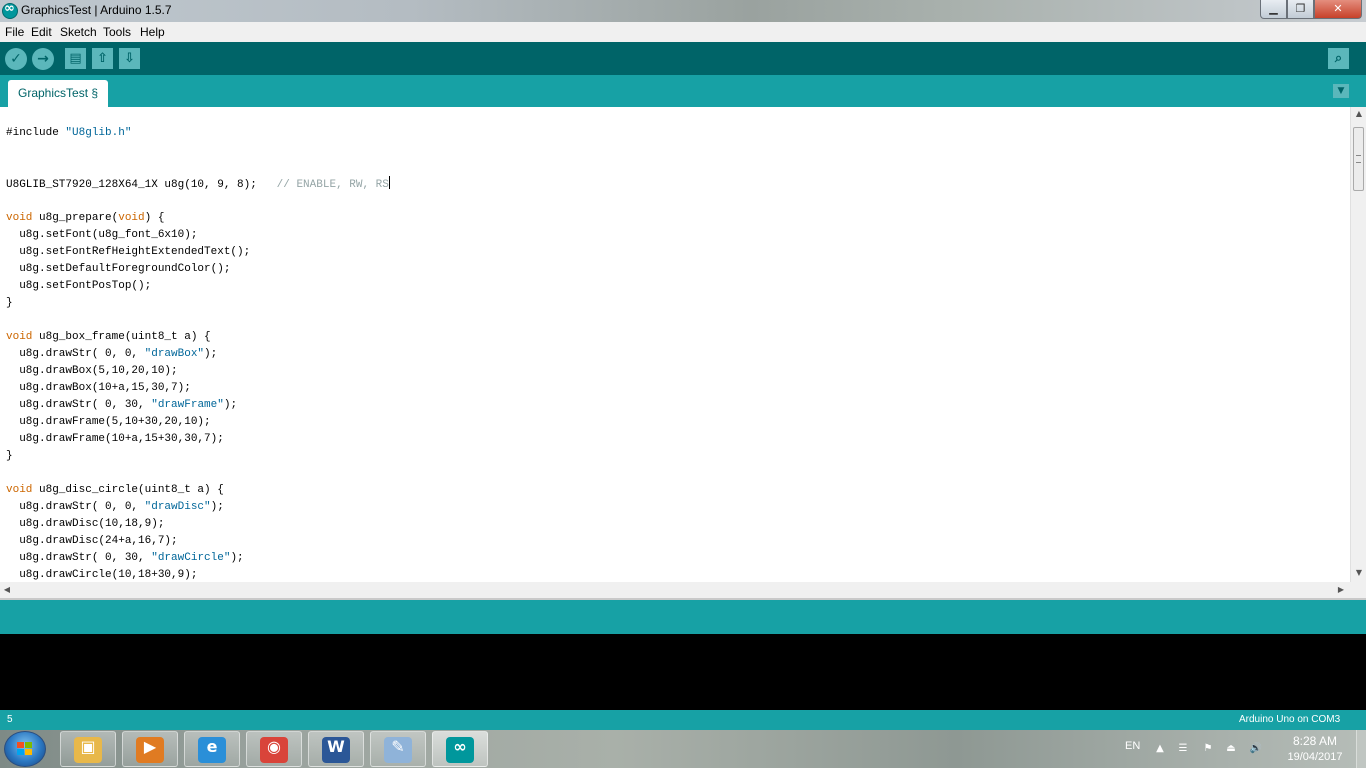  What do you see at coordinates (198, 524) in the screenshot?
I see `code-line: u8g.drawDisc(10,18,9);` at bounding box center [198, 524].